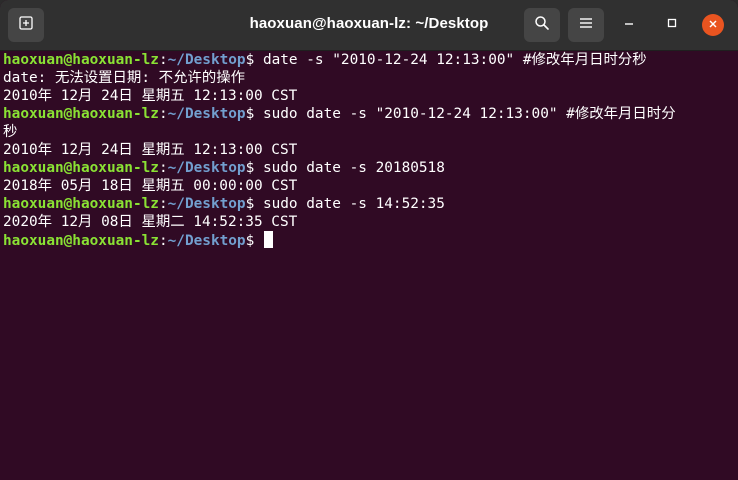  Describe the element at coordinates (258, 241) in the screenshot. I see `command-text` at that location.